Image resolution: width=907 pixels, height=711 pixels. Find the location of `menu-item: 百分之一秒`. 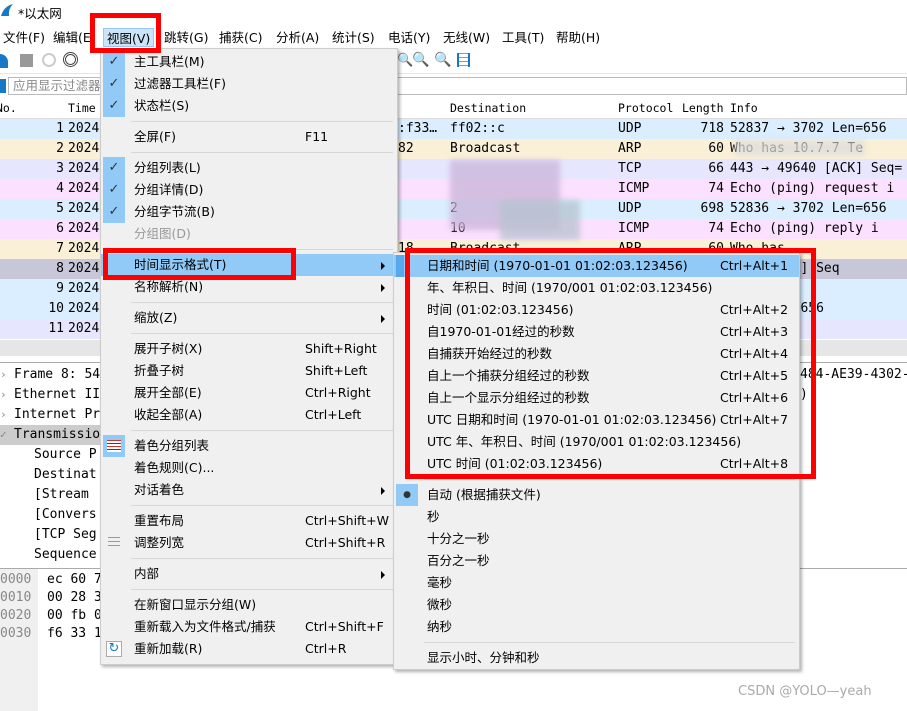

menu-item: 百分之一秒 is located at coordinates (596, 561).